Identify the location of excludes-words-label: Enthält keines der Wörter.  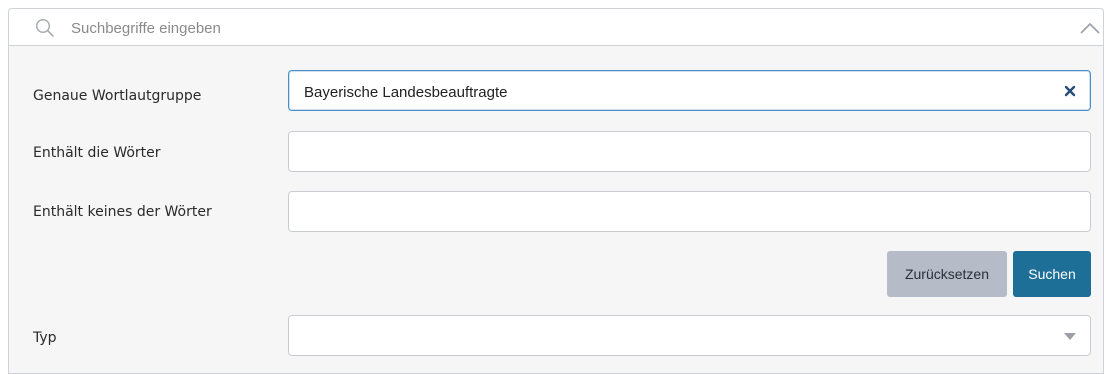
(122, 212).